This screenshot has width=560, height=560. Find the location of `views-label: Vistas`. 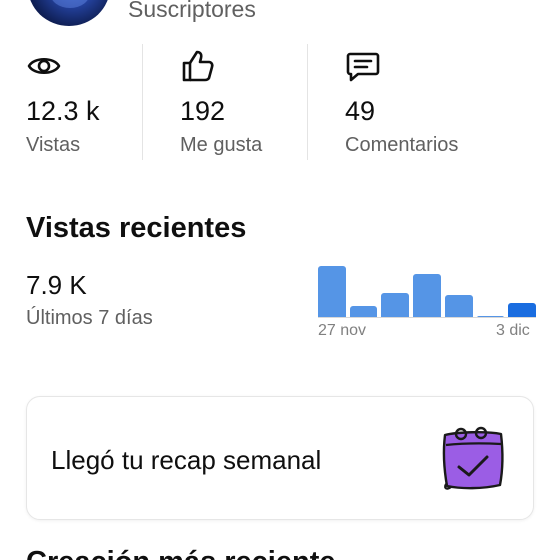

views-label: Vistas is located at coordinates (53, 145).